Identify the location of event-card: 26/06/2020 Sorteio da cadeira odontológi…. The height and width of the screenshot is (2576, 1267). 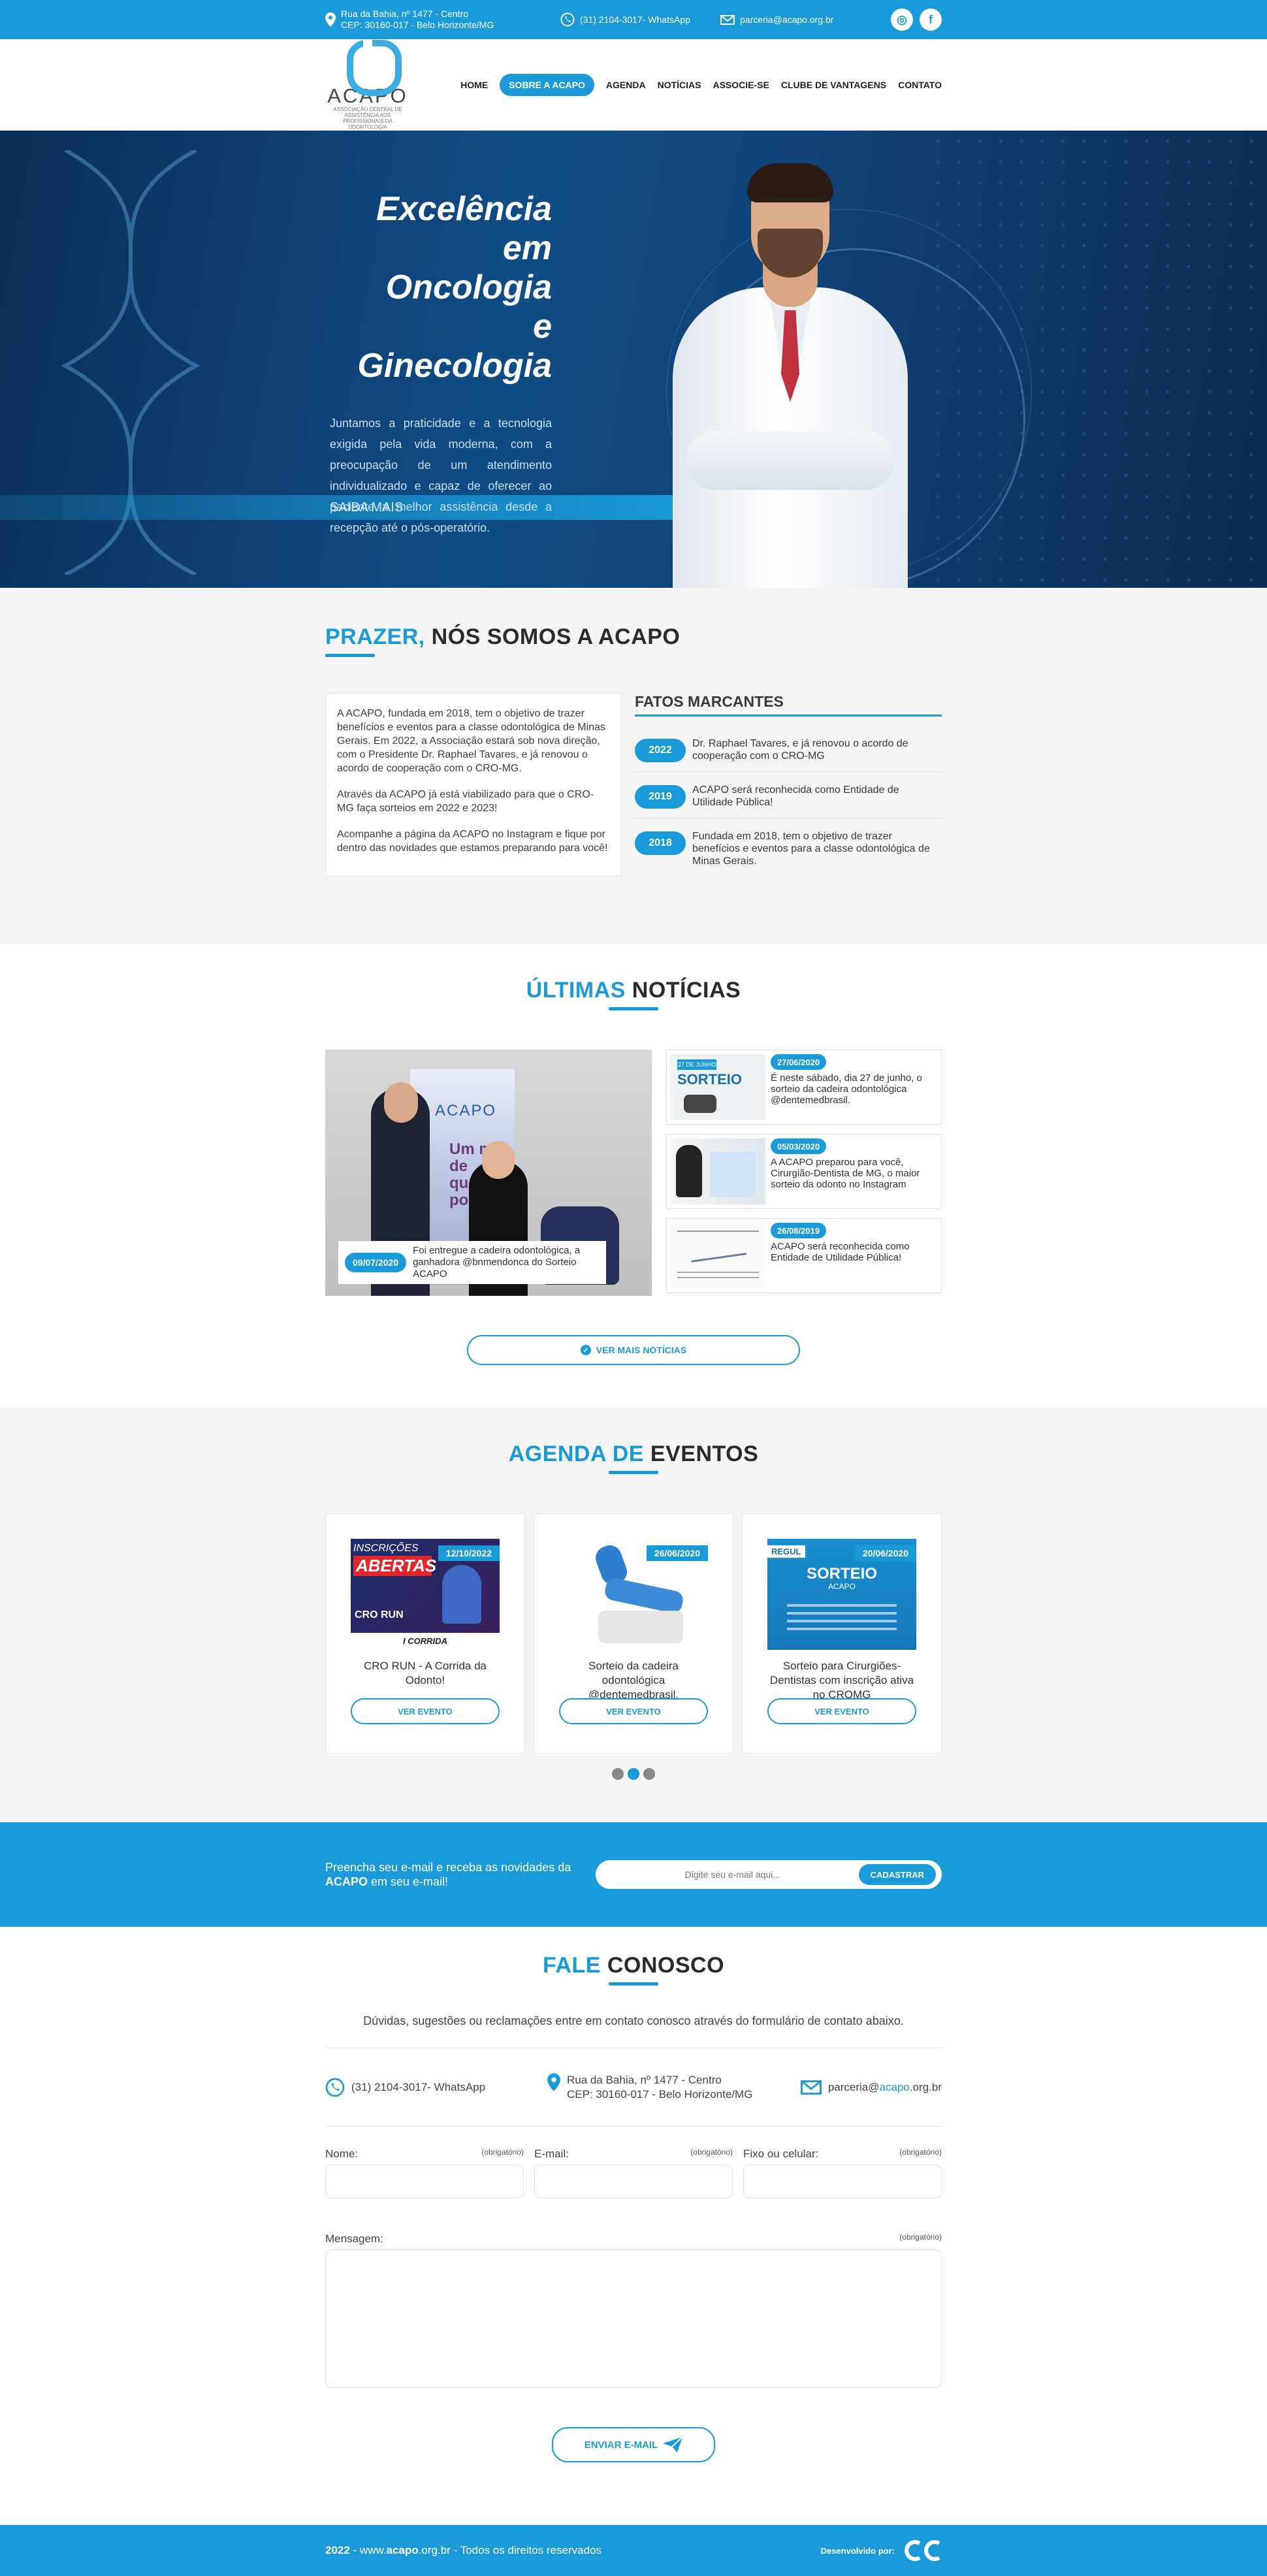
(633, 1633).